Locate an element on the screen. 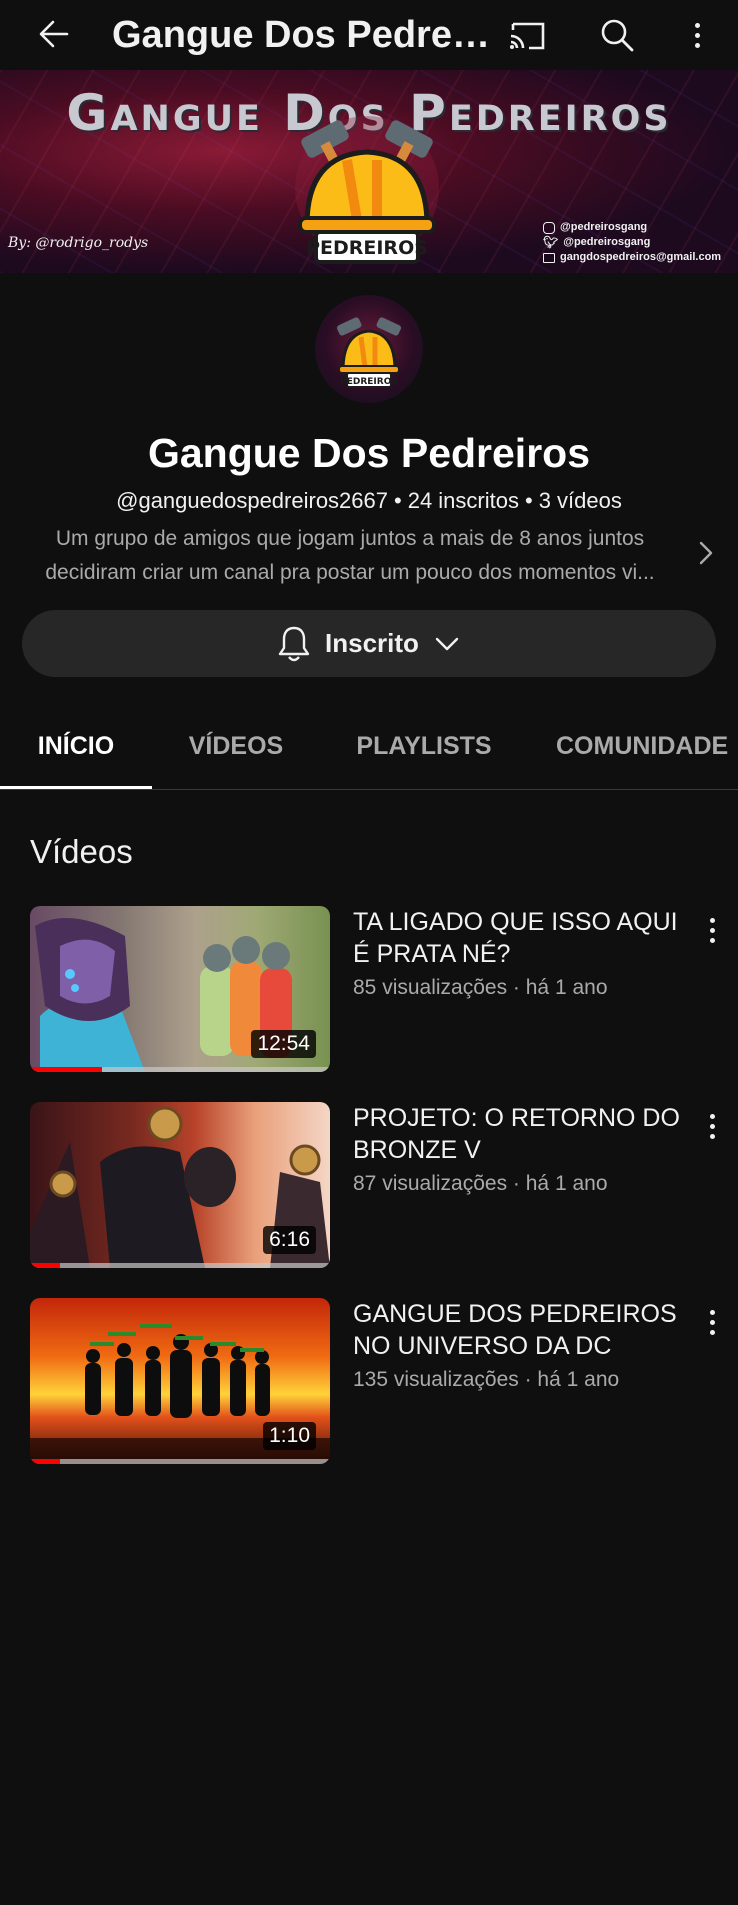 Image resolution: width=738 pixels, height=1905 pixels. video-duration: 12:54 is located at coordinates (283, 1044).